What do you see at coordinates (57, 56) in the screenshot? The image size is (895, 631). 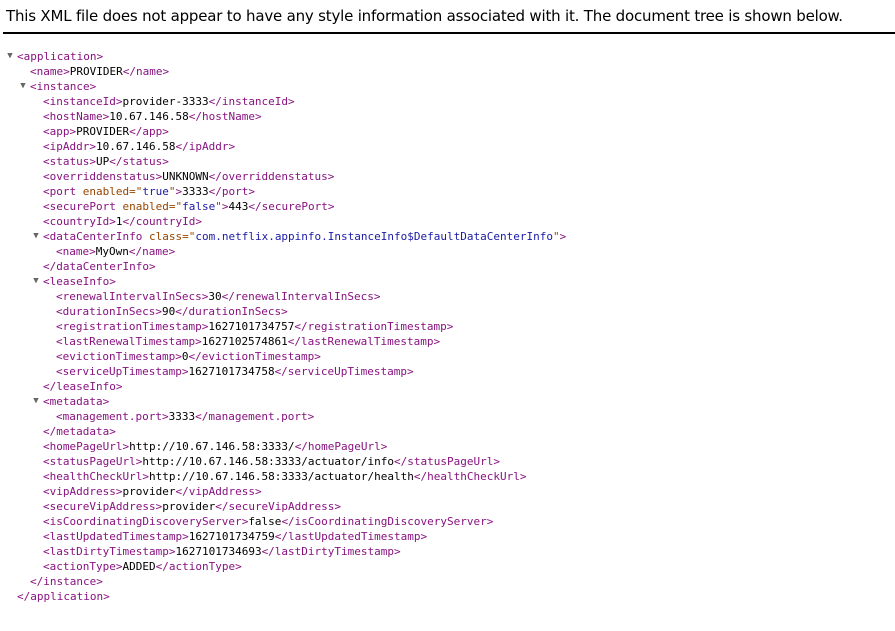 I see `xml-tag-open: <application` at bounding box center [57, 56].